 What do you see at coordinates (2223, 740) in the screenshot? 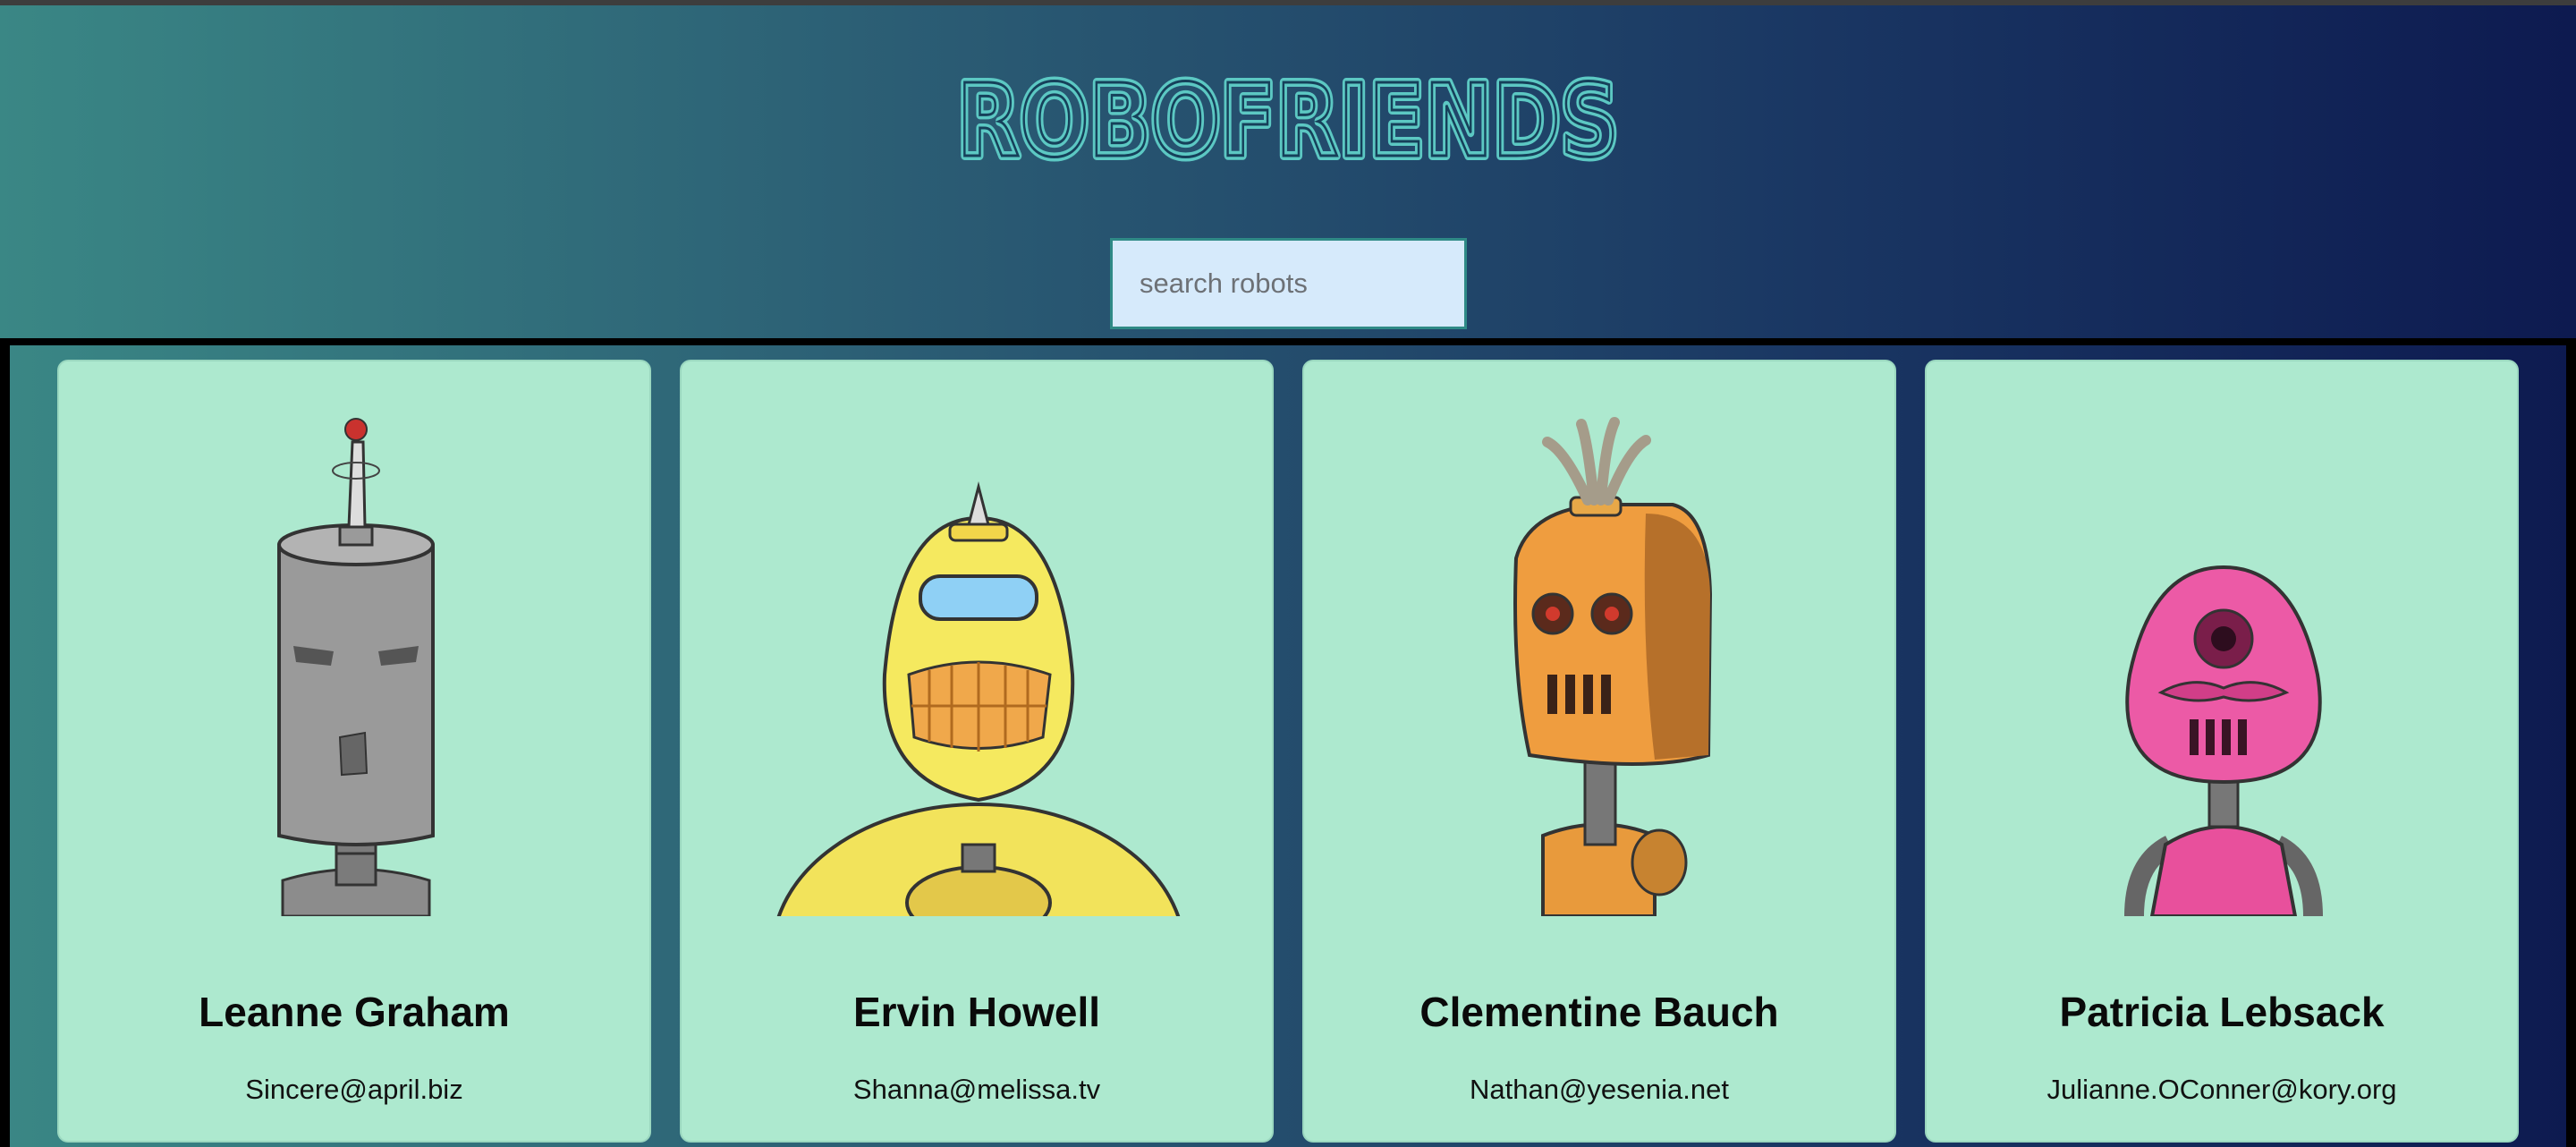
I see `pink-robot-icon` at bounding box center [2223, 740].